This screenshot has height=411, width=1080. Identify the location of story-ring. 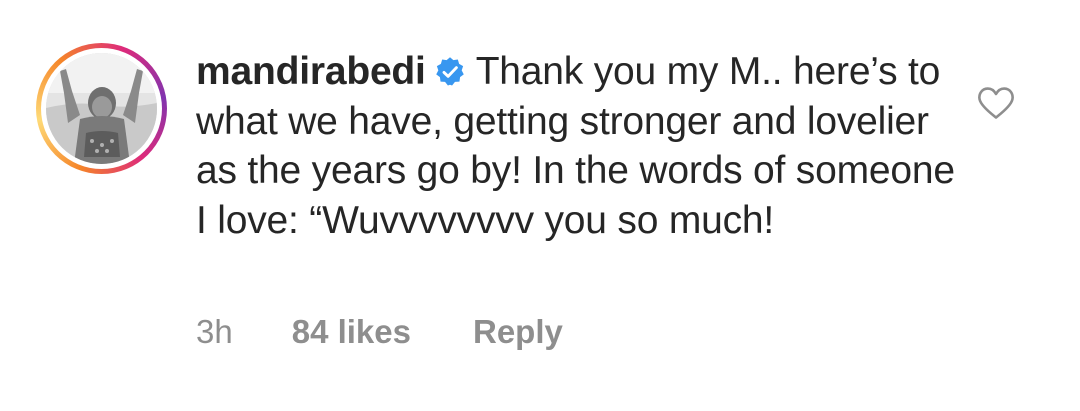
(101, 108).